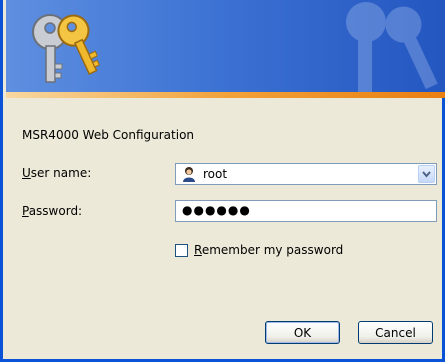  Describe the element at coordinates (395, 332) in the screenshot. I see `cancel-button: Cancel` at that location.